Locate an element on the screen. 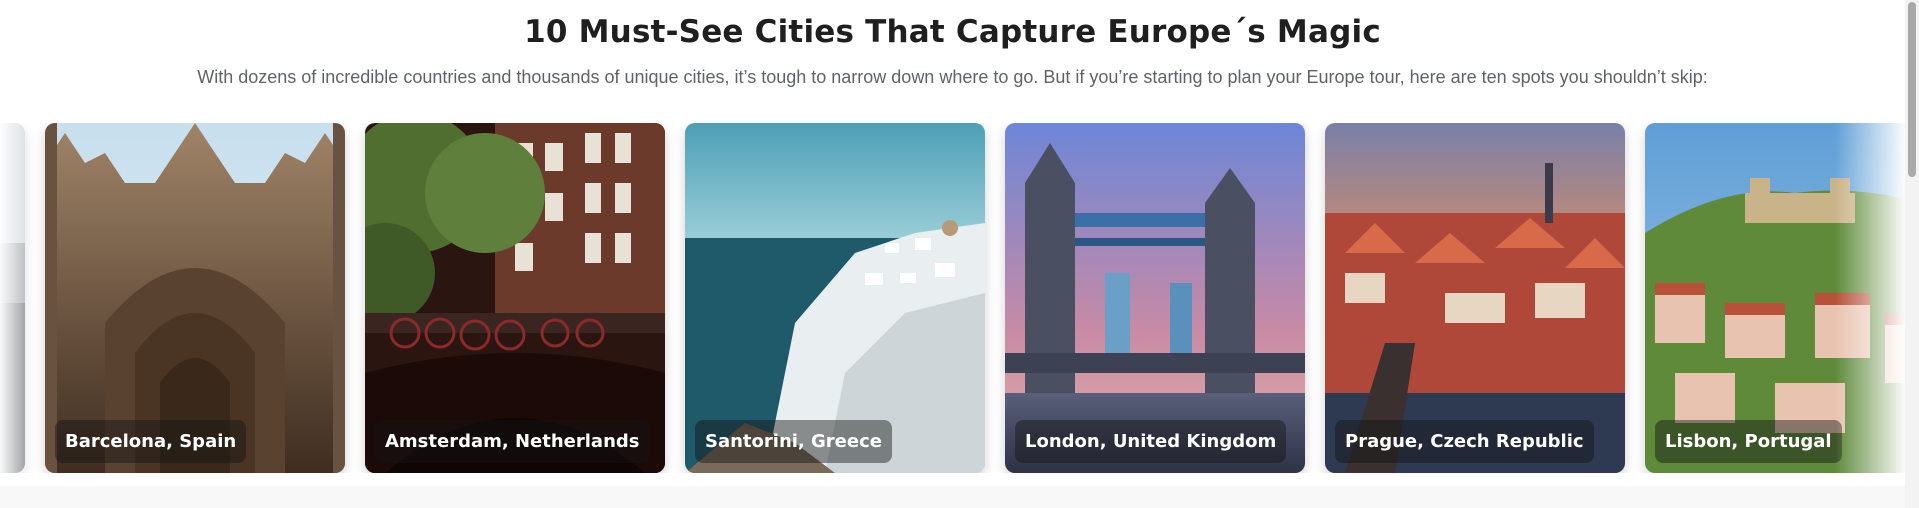 The height and width of the screenshot is (508, 1919). city-card-label: Amsterdam, Netherlands is located at coordinates (512, 441).